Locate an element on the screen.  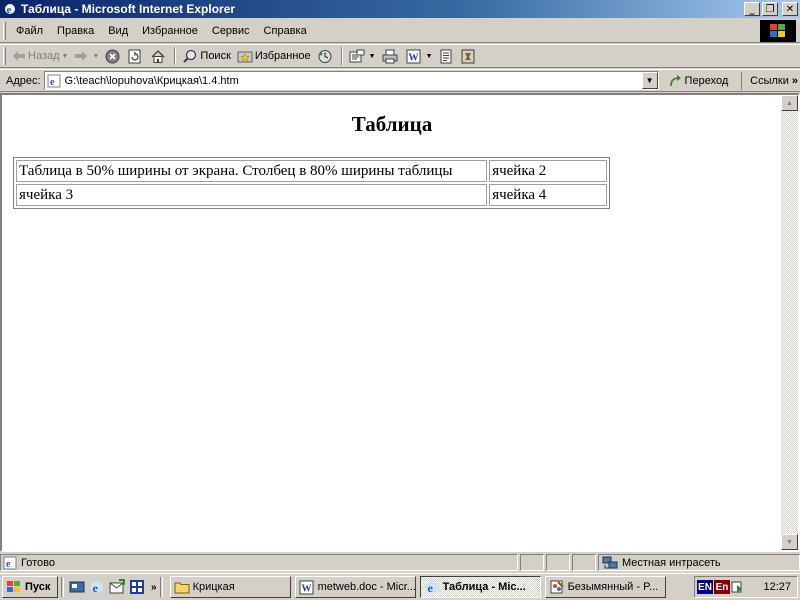
edit-button: W ▼ is located at coordinates (419, 56).